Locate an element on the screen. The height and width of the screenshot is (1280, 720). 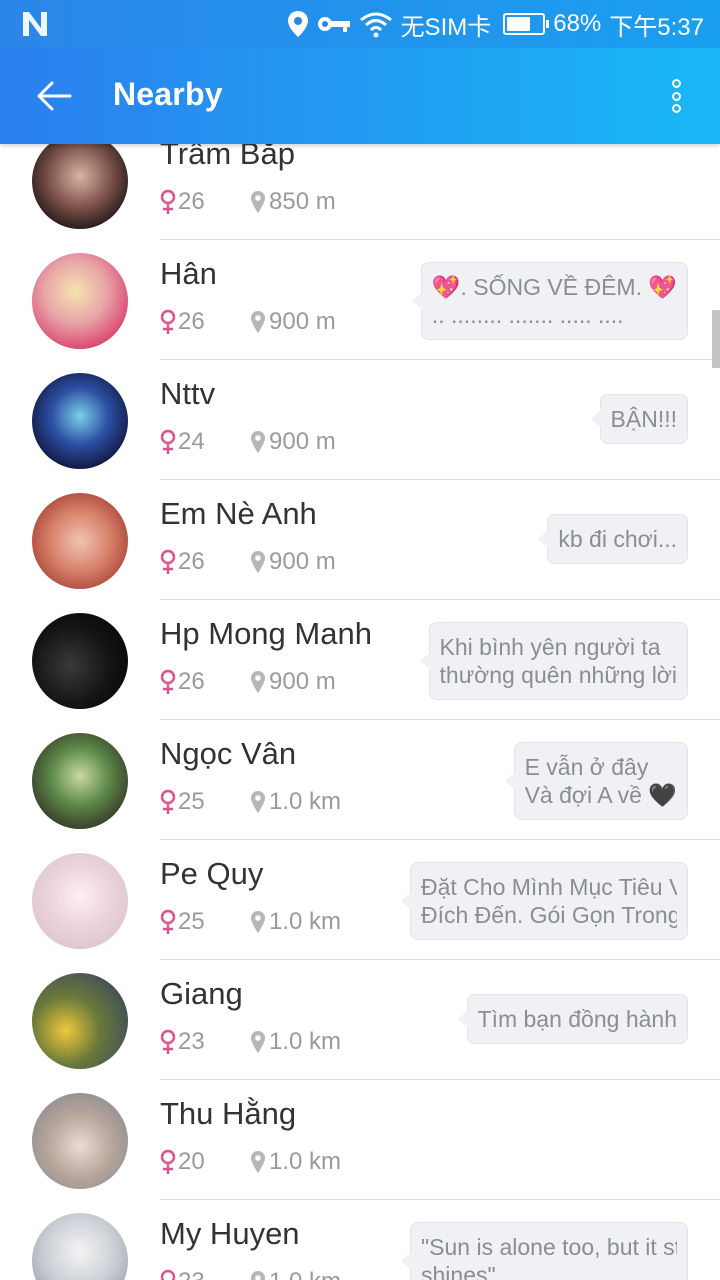
status-bubble: E vẫn ở đây Và đợi A về 🖤 is located at coordinates (596, 781).